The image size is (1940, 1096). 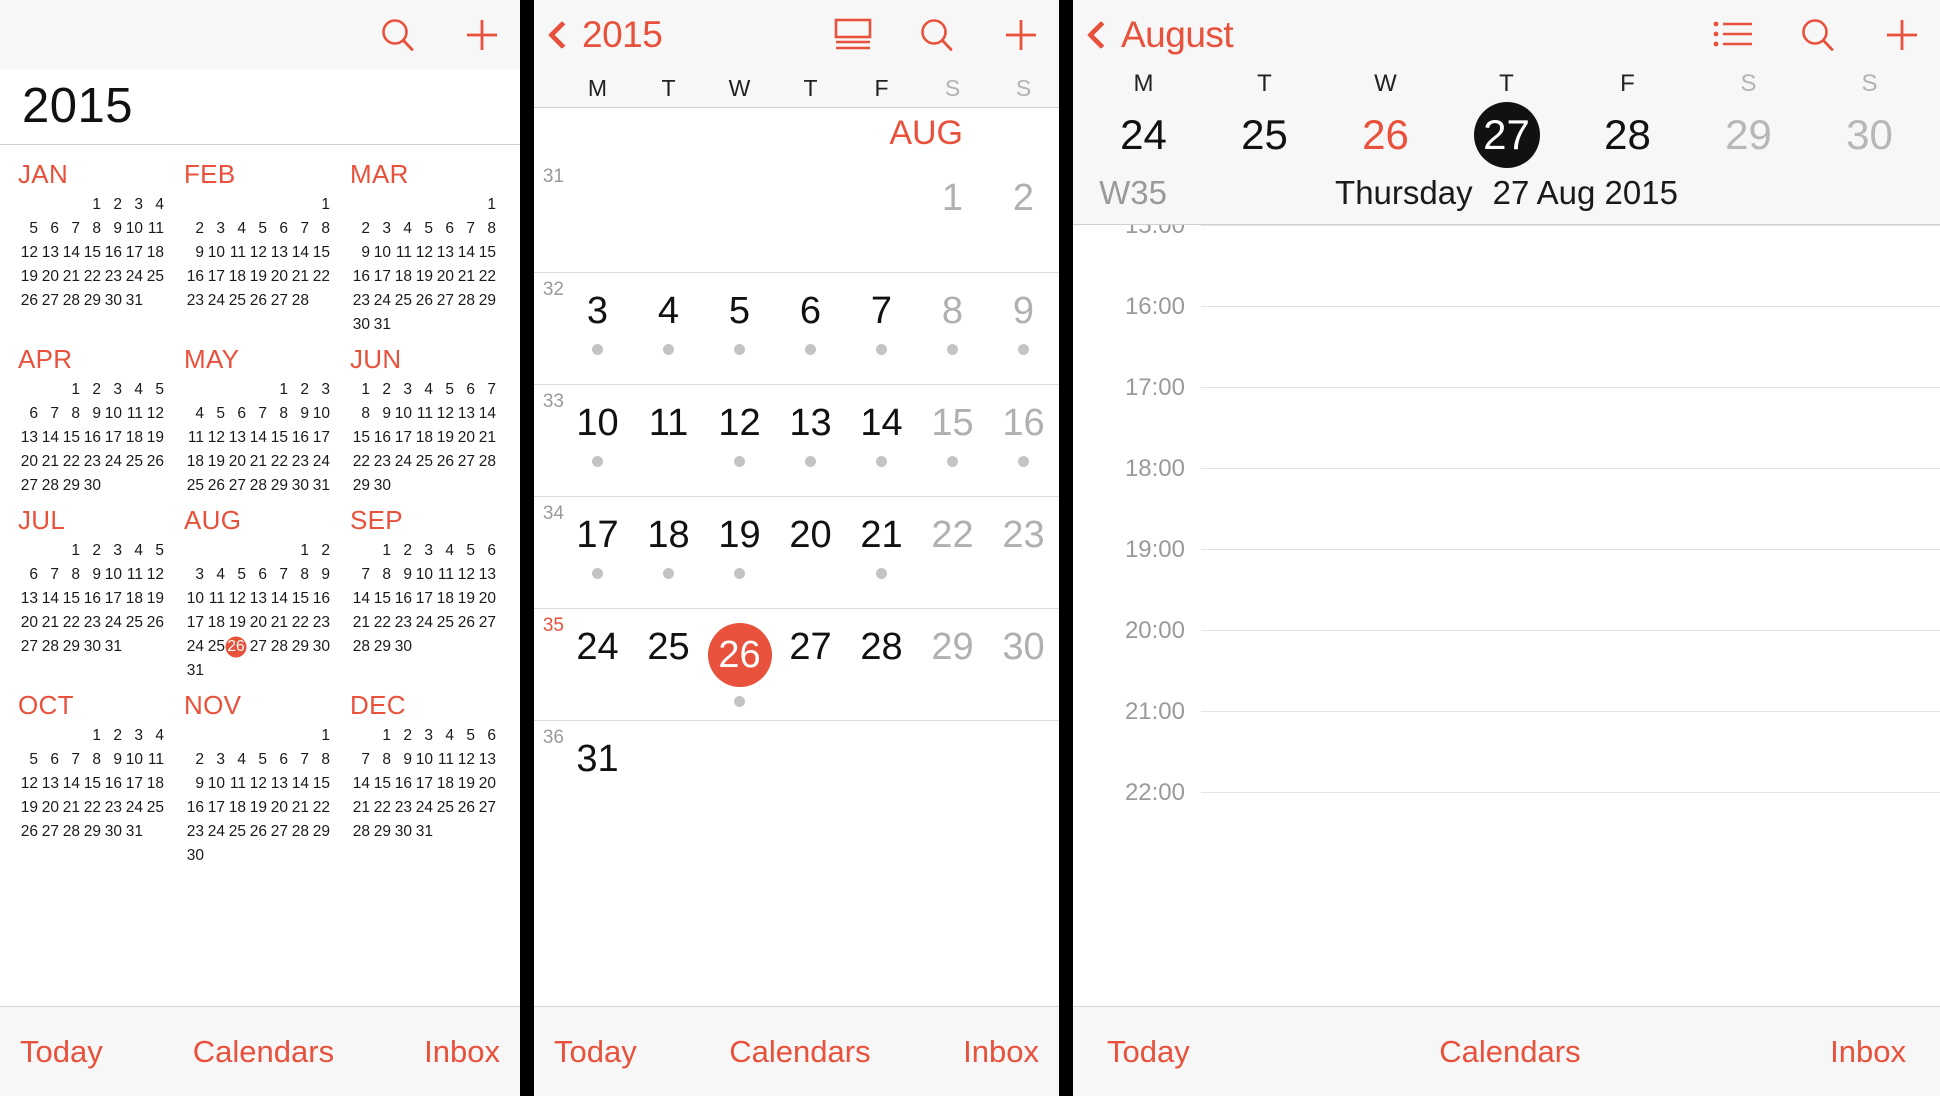 What do you see at coordinates (1023, 552) in the screenshot?
I see `day-cell: 23` at bounding box center [1023, 552].